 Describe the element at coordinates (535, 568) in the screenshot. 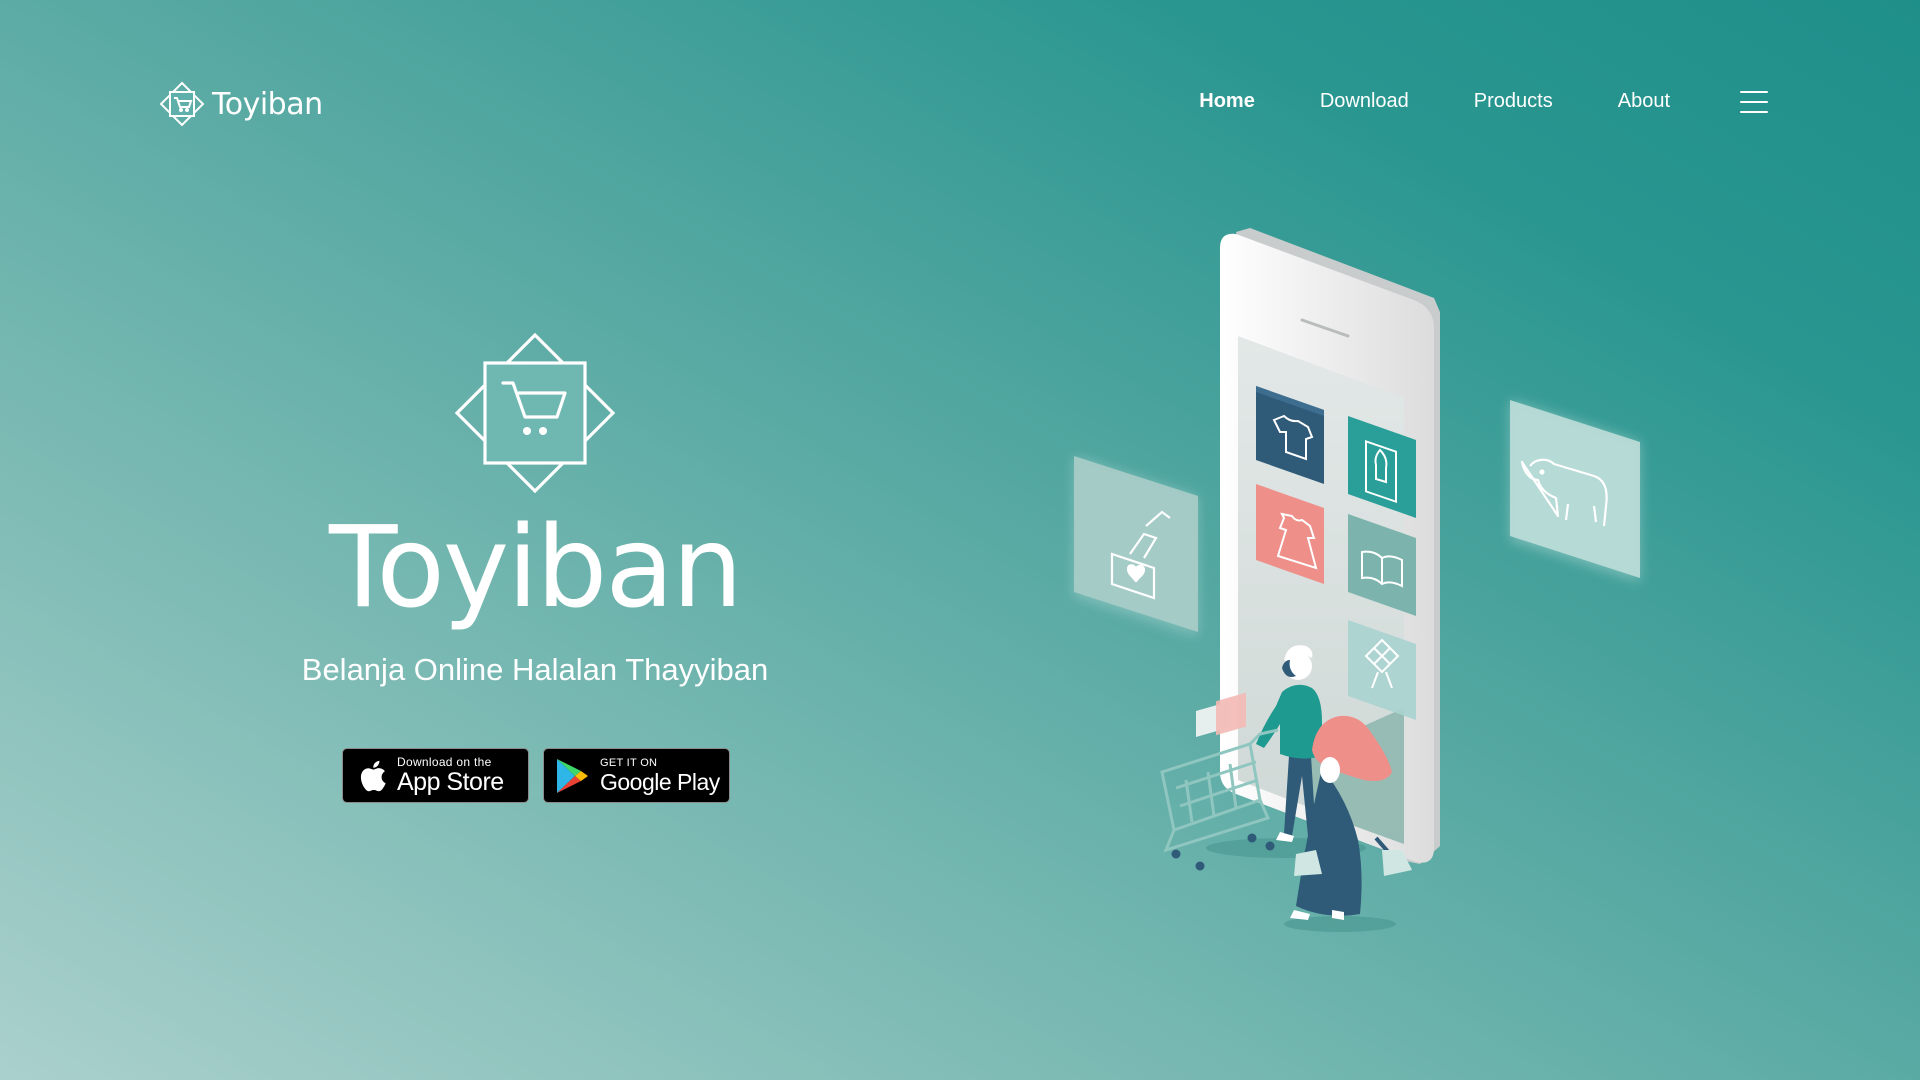

I see `hero-title: Toyiban` at that location.